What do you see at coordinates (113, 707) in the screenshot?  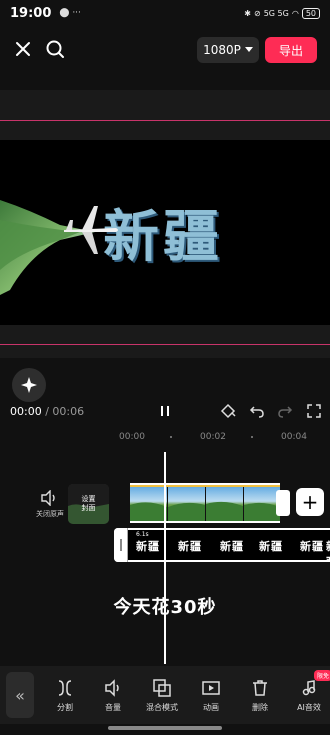 I see `tool-label: 音量` at bounding box center [113, 707].